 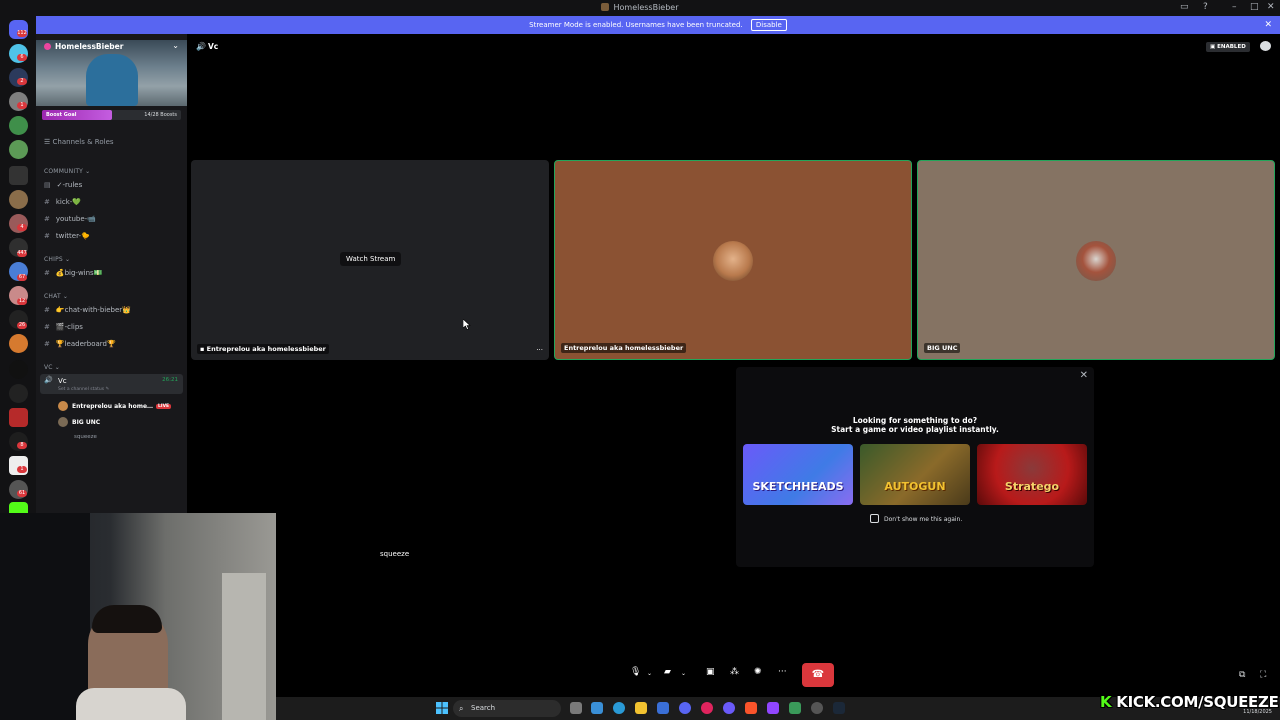 What do you see at coordinates (1184, 7) in the screenshot?
I see `inbox-icon: ▭` at bounding box center [1184, 7].